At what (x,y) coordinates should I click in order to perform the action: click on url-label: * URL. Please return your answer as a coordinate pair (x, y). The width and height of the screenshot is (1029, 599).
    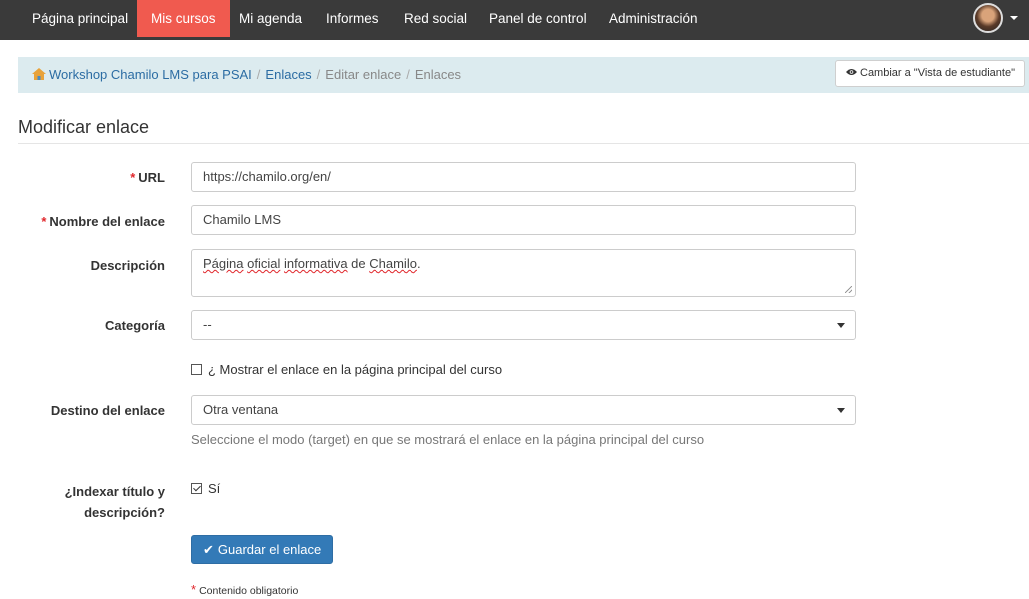
    Looking at the image, I should click on (147, 177).